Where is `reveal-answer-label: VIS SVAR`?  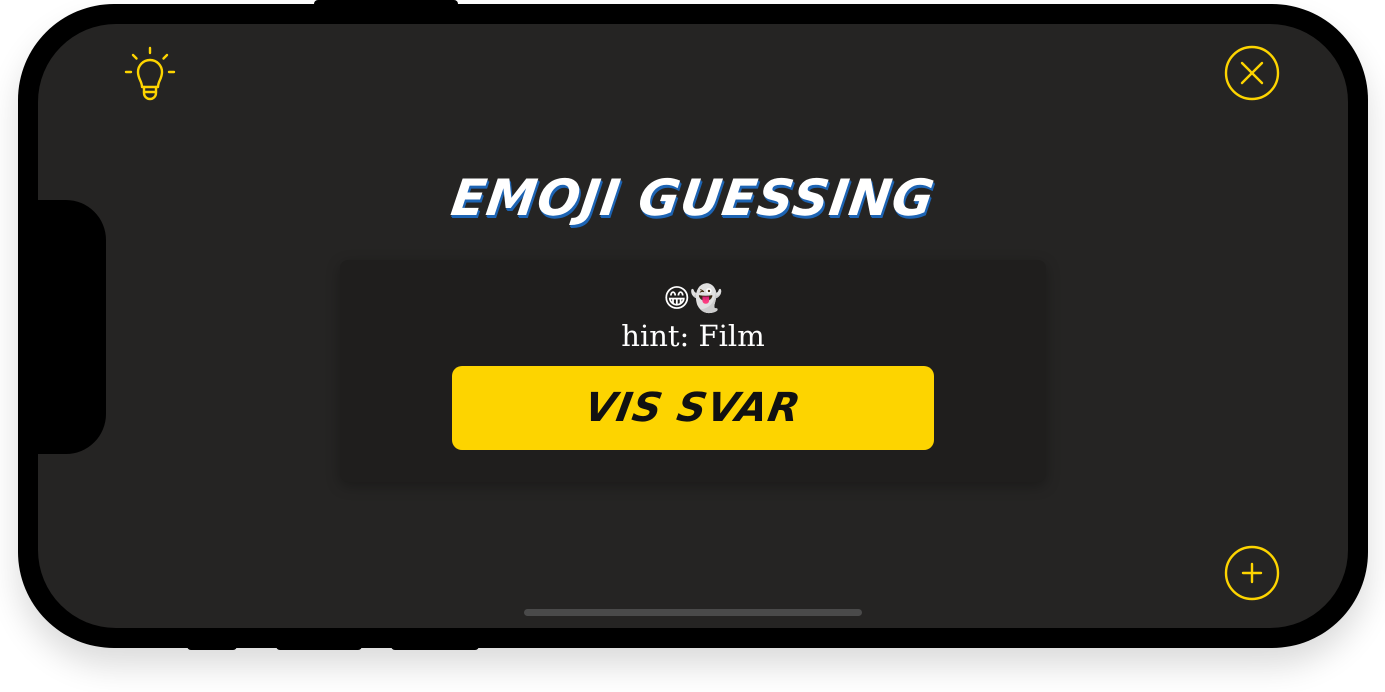 reveal-answer-label: VIS SVAR is located at coordinates (693, 408).